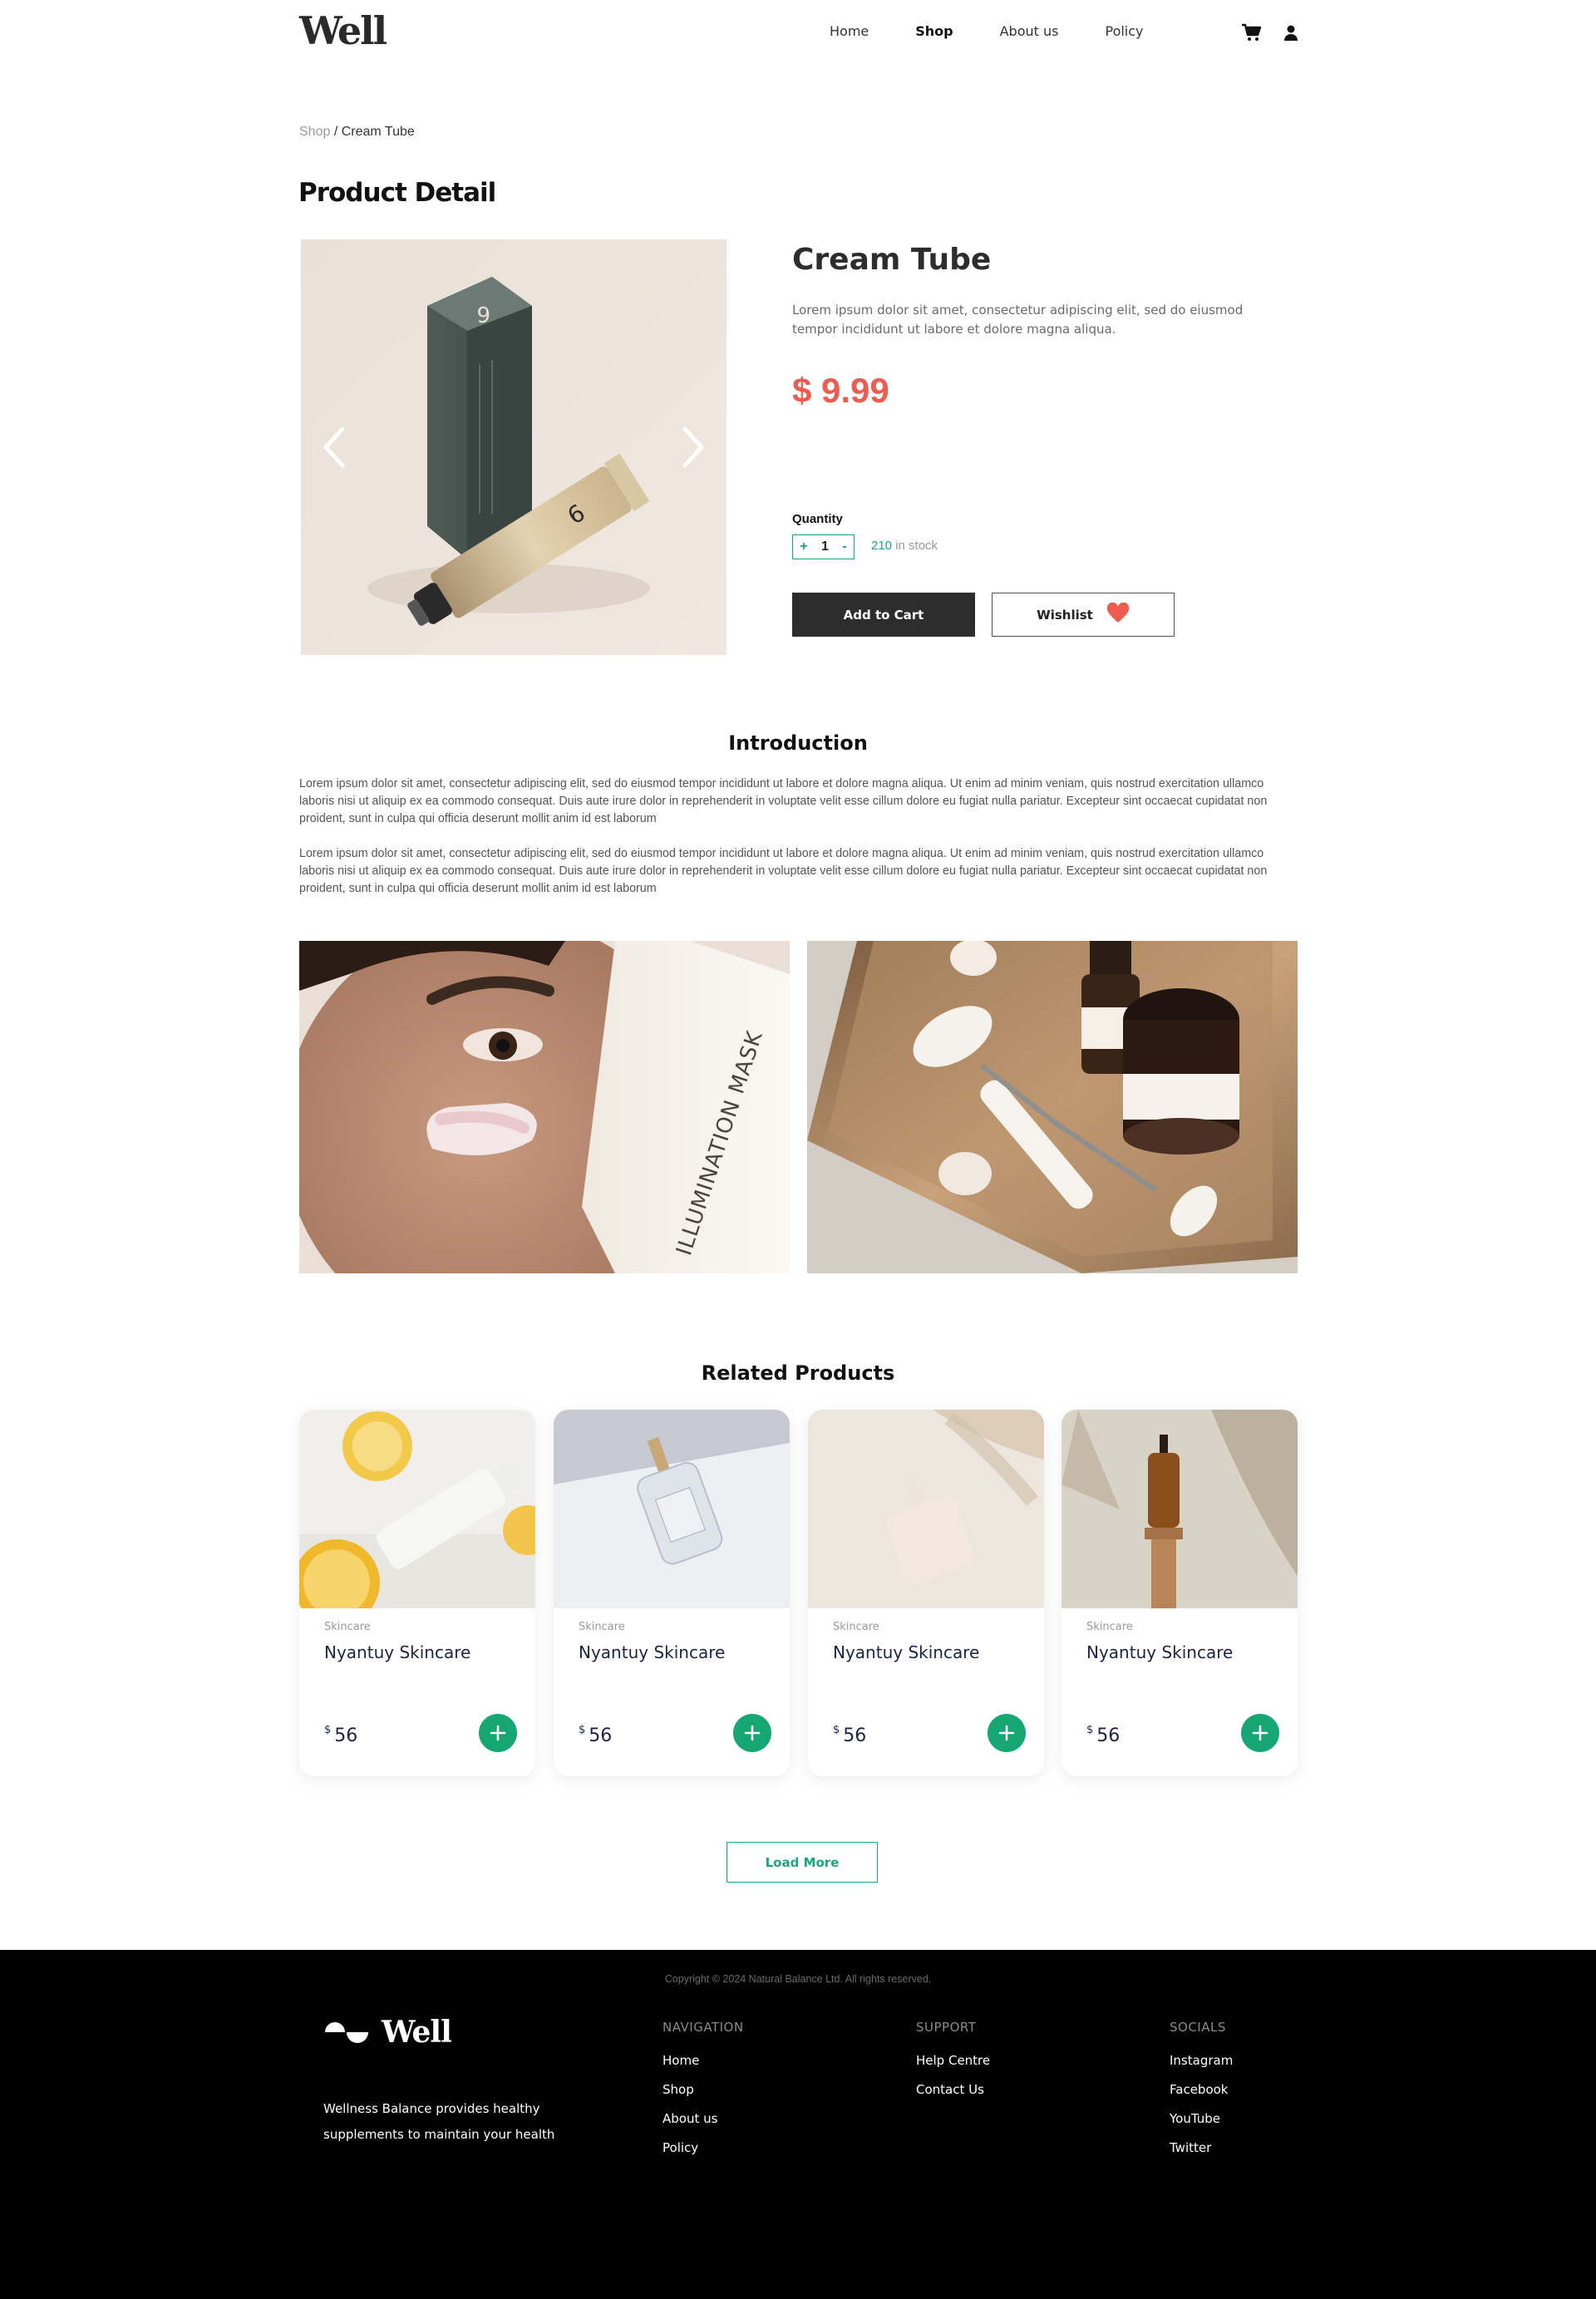 This screenshot has width=1596, height=2299. I want to click on add-to-cart-button: Add to Cart, so click(884, 615).